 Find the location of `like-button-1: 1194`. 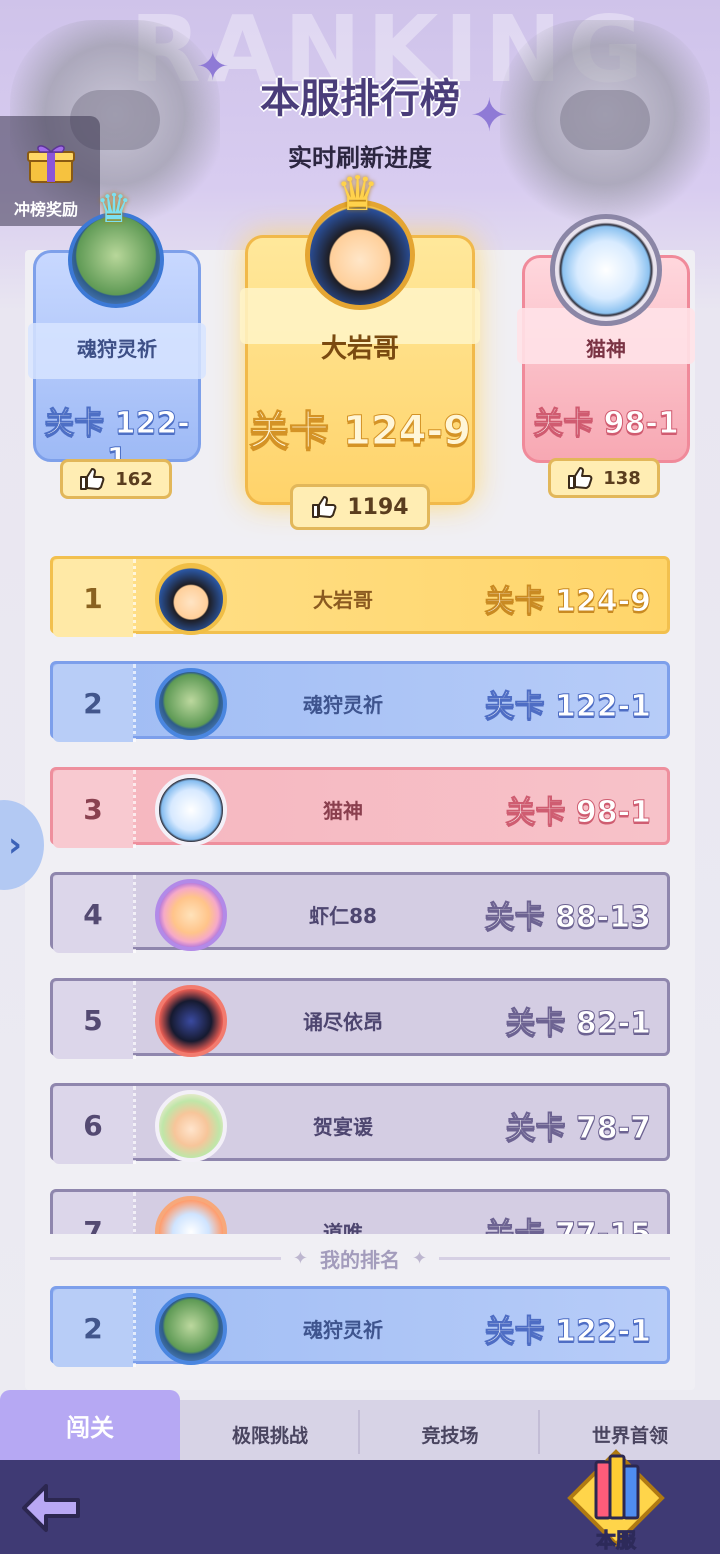

like-button-1: 1194 is located at coordinates (360, 507).